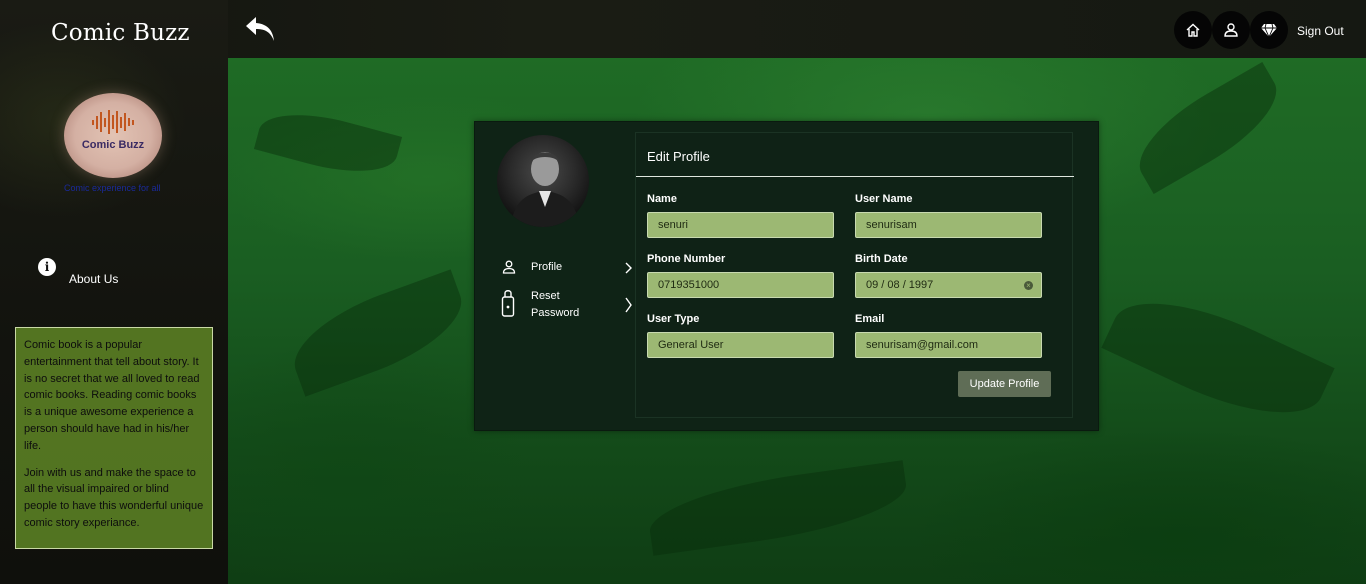 Image resolution: width=1366 pixels, height=584 pixels. What do you see at coordinates (884, 199) in the screenshot?
I see `username-label: User Name` at bounding box center [884, 199].